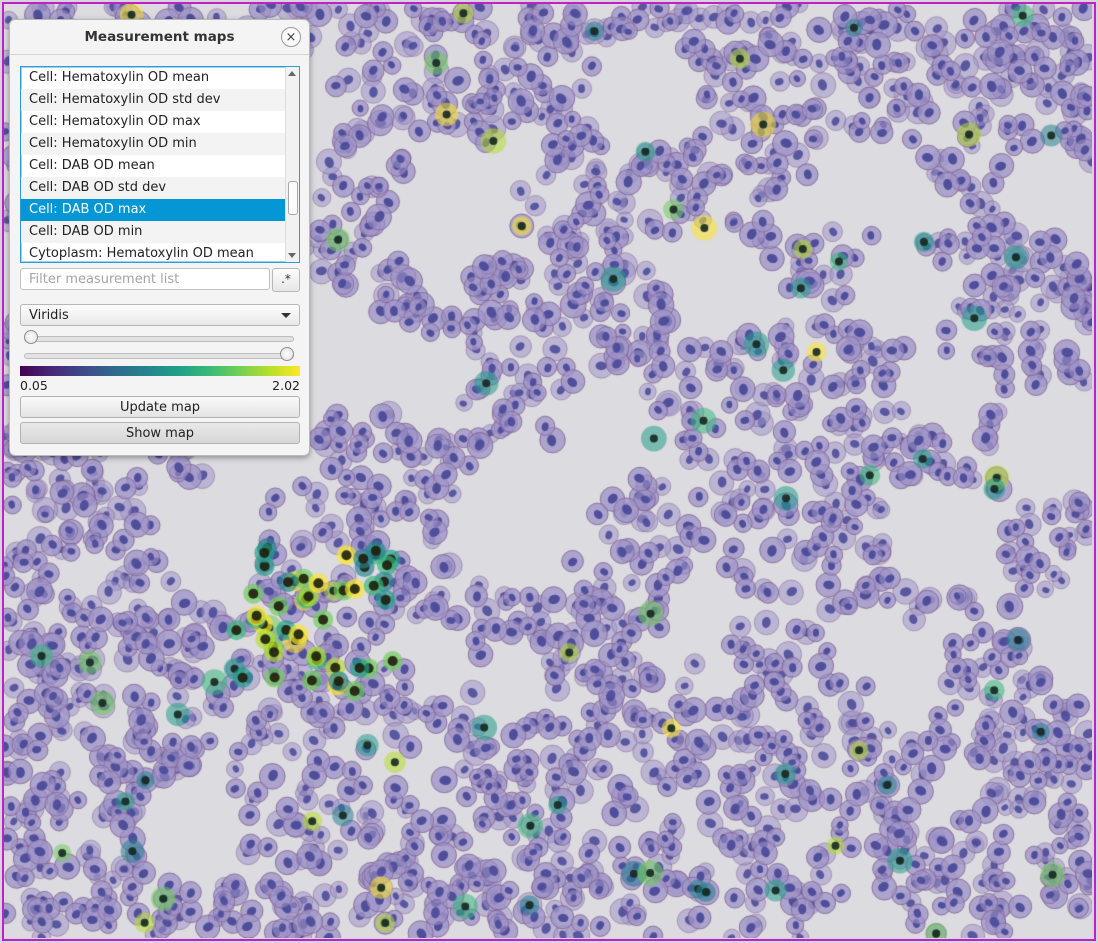  What do you see at coordinates (292, 73) in the screenshot?
I see `scroll-up-arrow-icon` at bounding box center [292, 73].